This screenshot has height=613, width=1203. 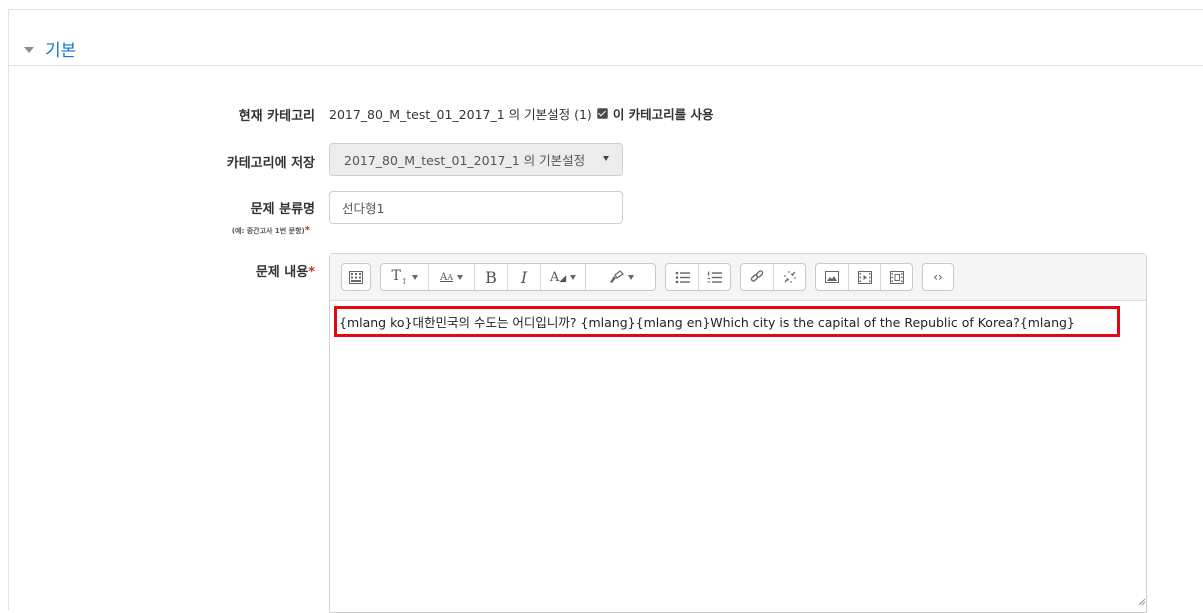 What do you see at coordinates (446, 277) in the screenshot?
I see `font-size-icon: AA` at bounding box center [446, 277].